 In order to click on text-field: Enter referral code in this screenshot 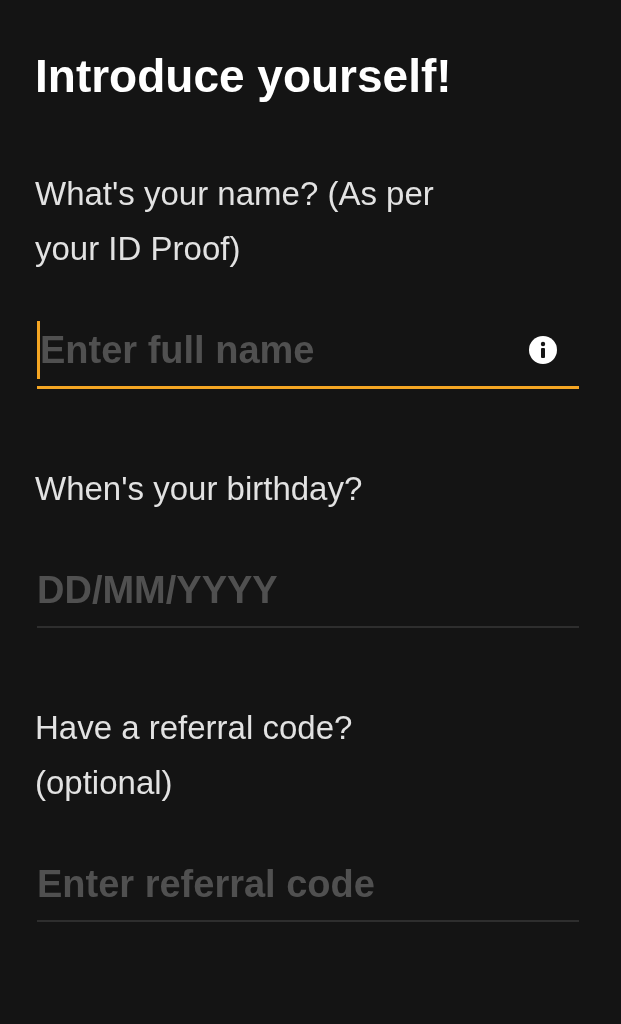, I will do `click(308, 884)`.